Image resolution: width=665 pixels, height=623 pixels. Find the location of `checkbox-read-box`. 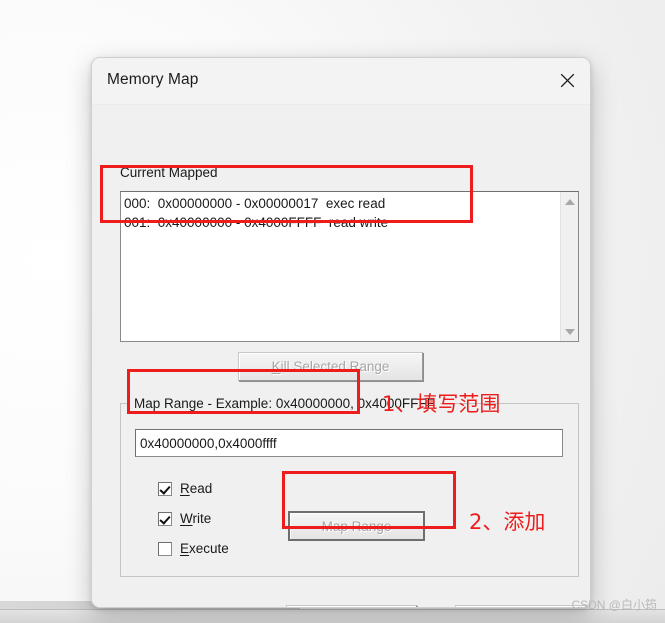

checkbox-read-box is located at coordinates (165, 488).